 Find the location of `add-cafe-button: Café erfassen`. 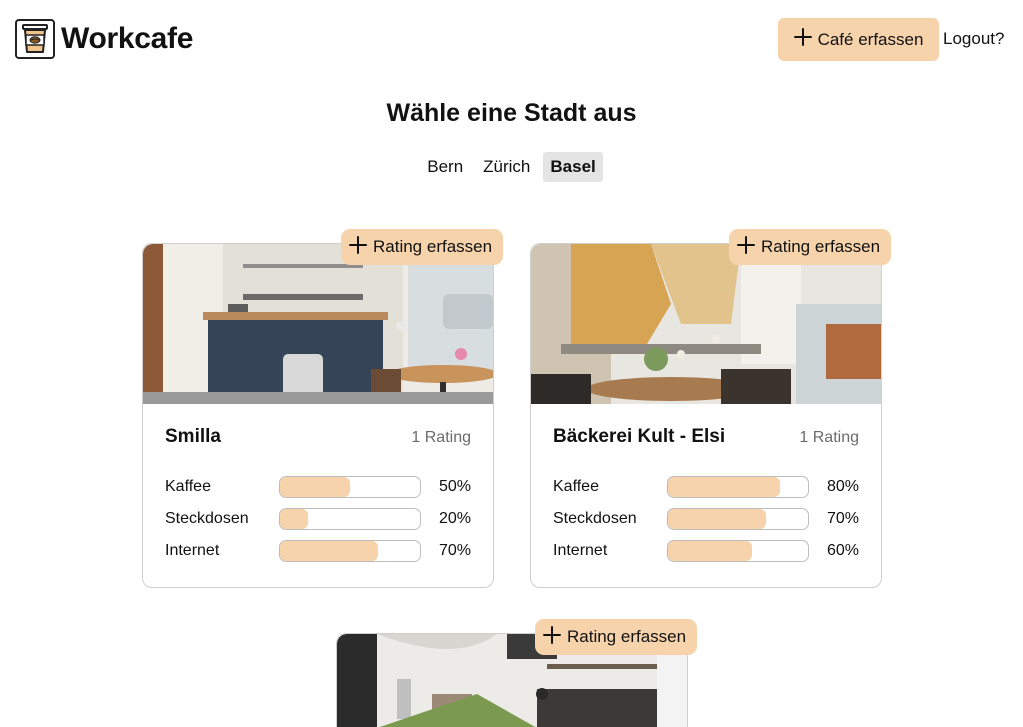

add-cafe-button: Café erfassen is located at coordinates (858, 39).